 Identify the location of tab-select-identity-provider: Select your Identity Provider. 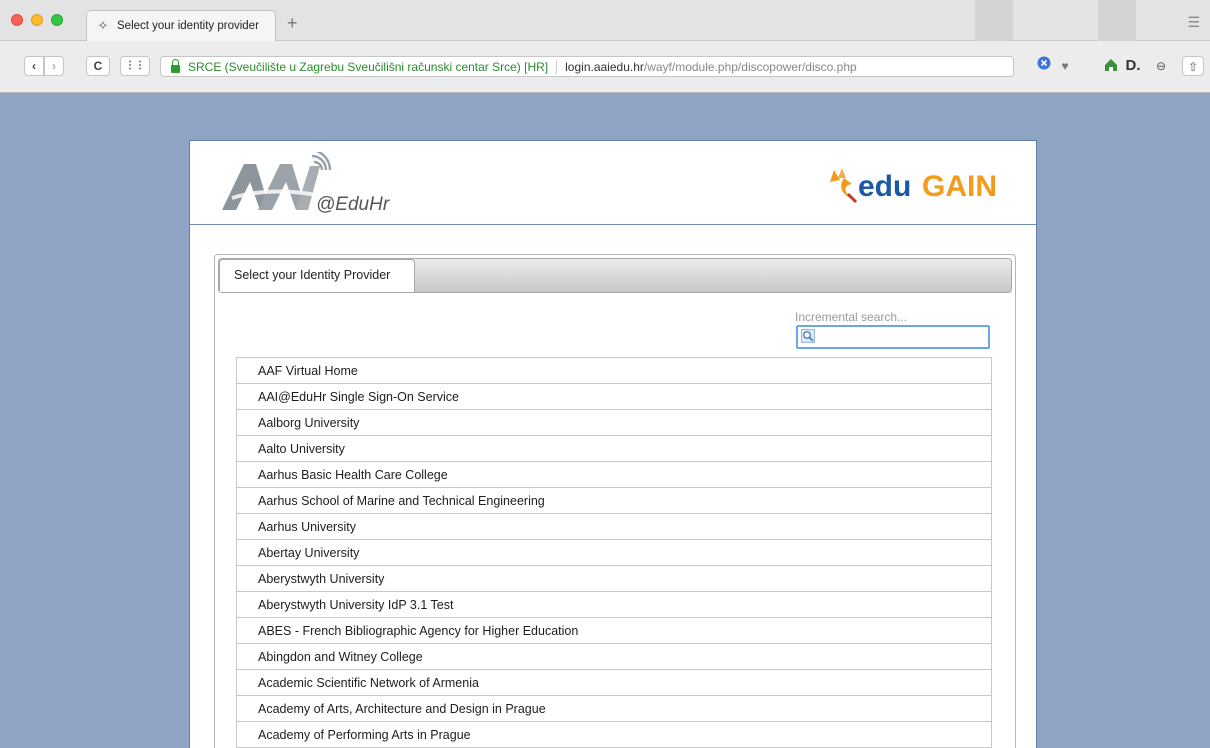
(317, 275).